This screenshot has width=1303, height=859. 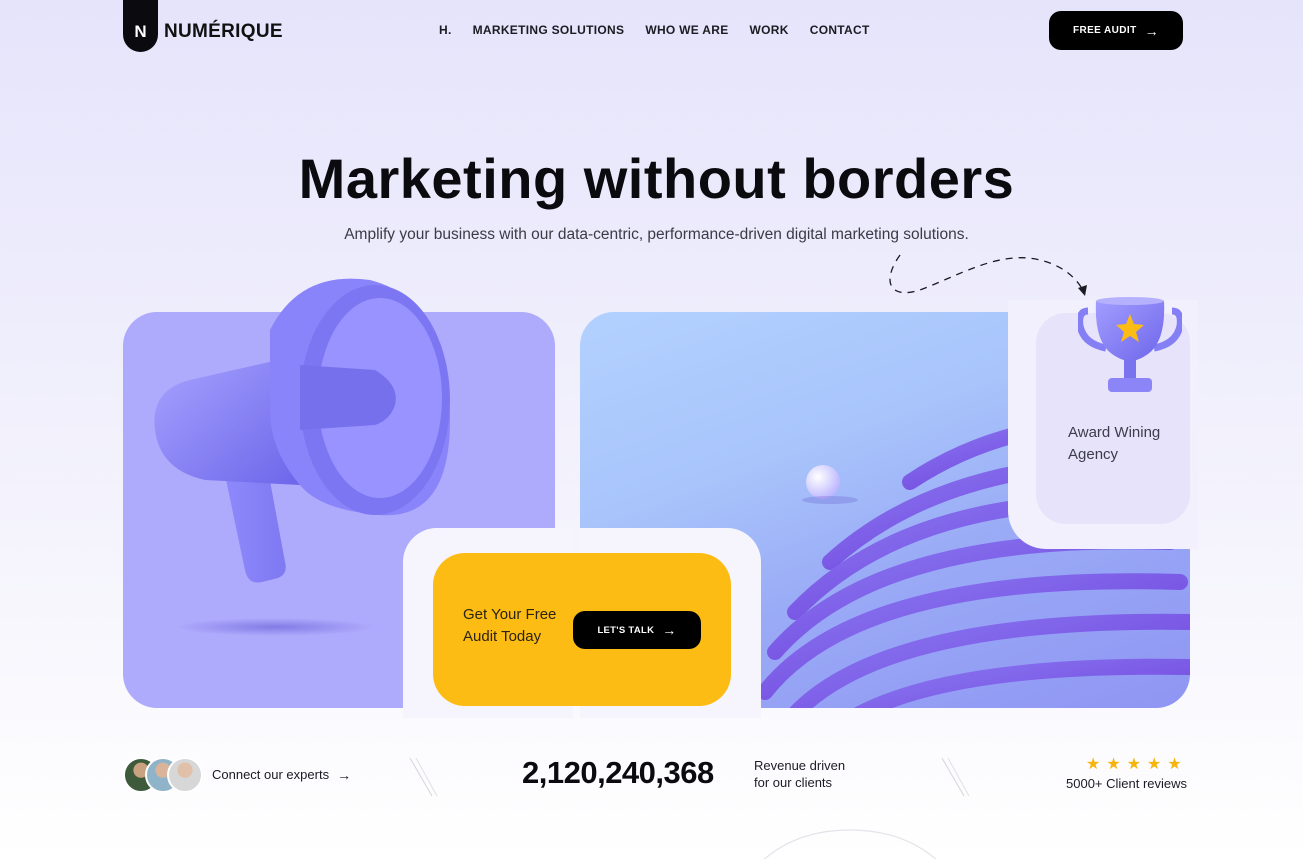 What do you see at coordinates (850, 844) in the screenshot?
I see `bottom-arc-decoration` at bounding box center [850, 844].